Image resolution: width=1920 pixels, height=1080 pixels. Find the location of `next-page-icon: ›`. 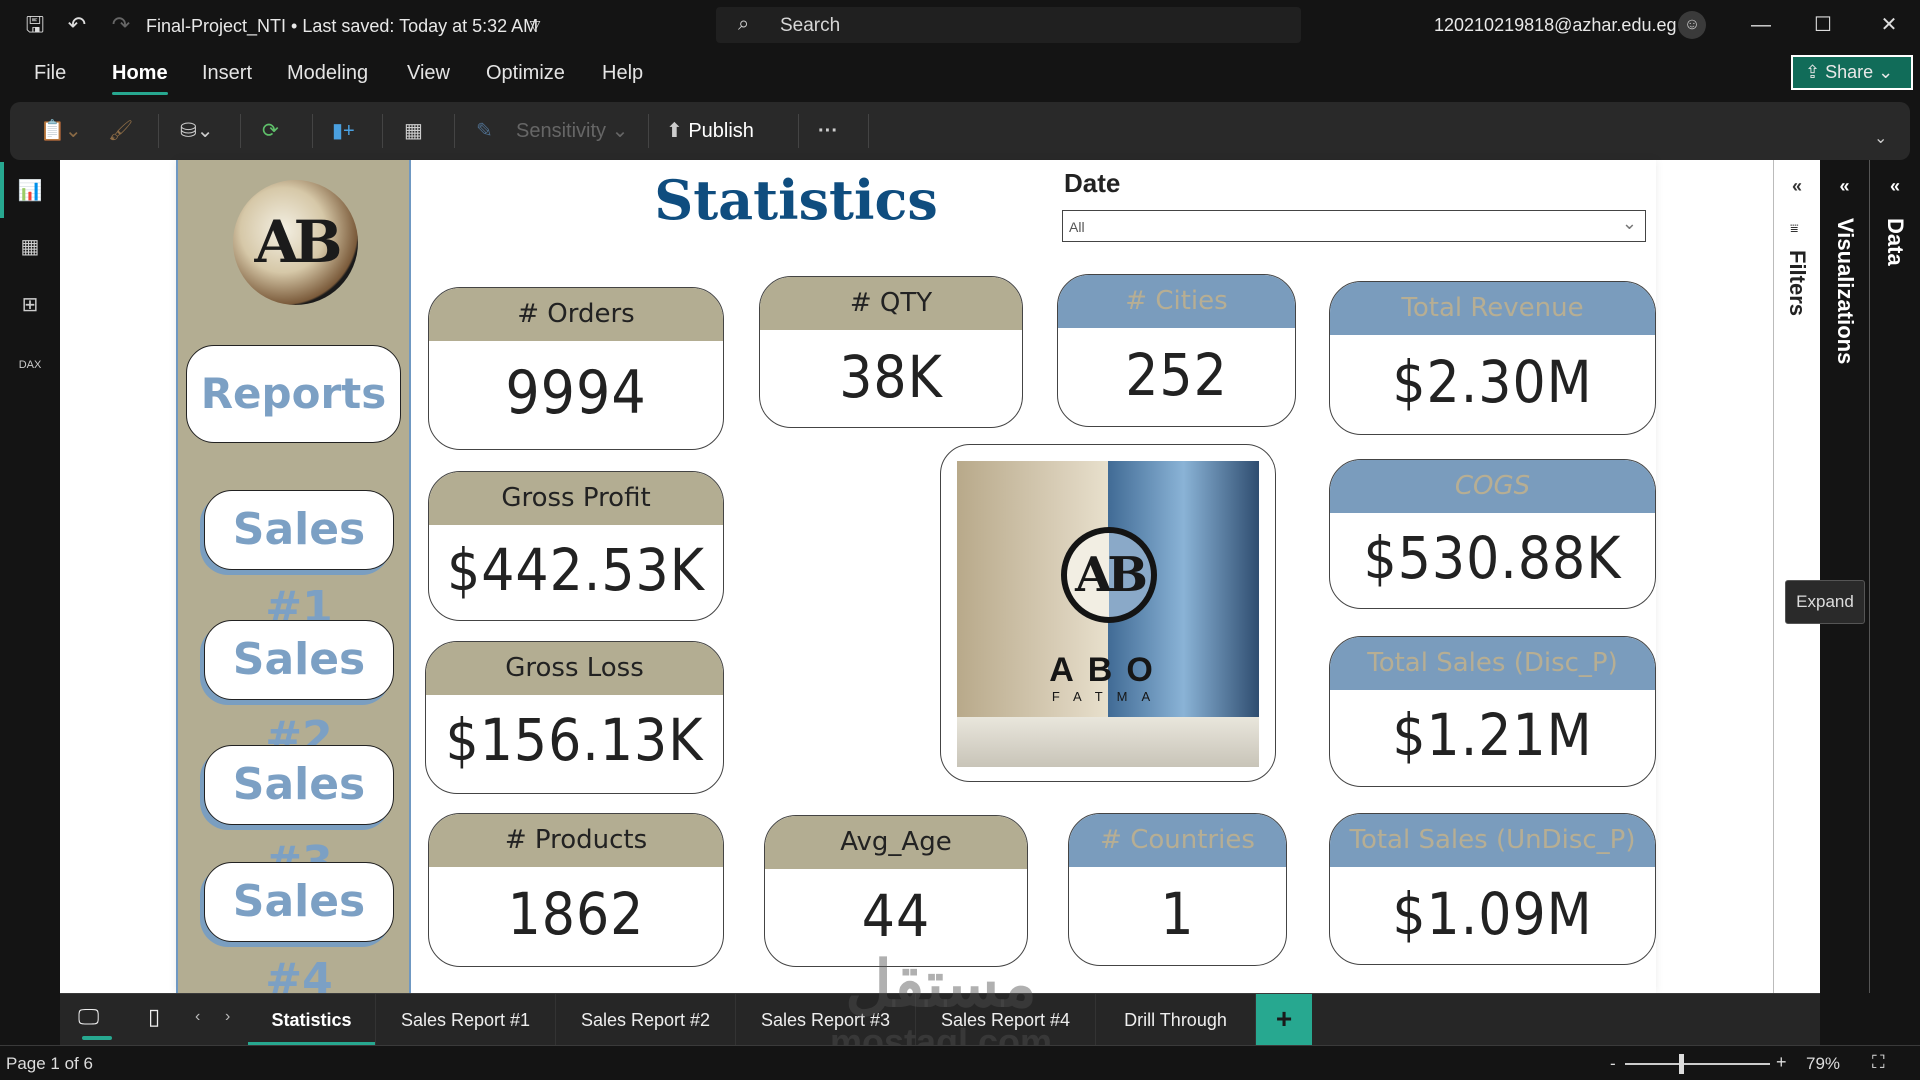

next-page-icon: › is located at coordinates (227, 1017).